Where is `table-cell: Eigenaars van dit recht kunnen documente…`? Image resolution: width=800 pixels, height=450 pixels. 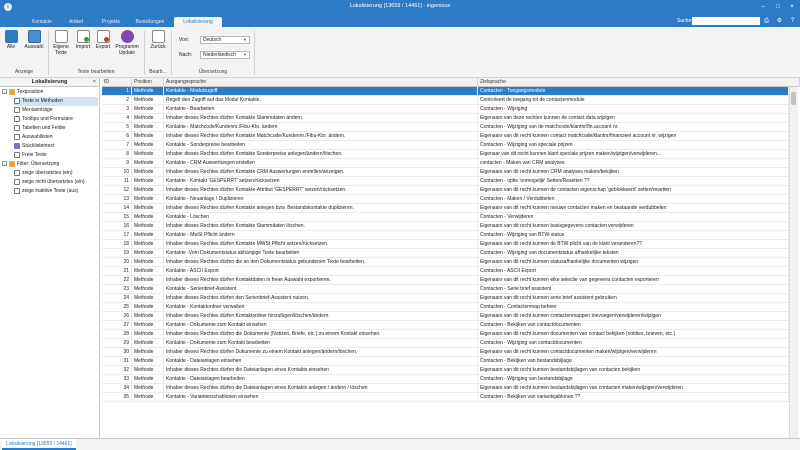 table-cell: Eigenaars van dit recht kunnen documente… is located at coordinates (633, 334).